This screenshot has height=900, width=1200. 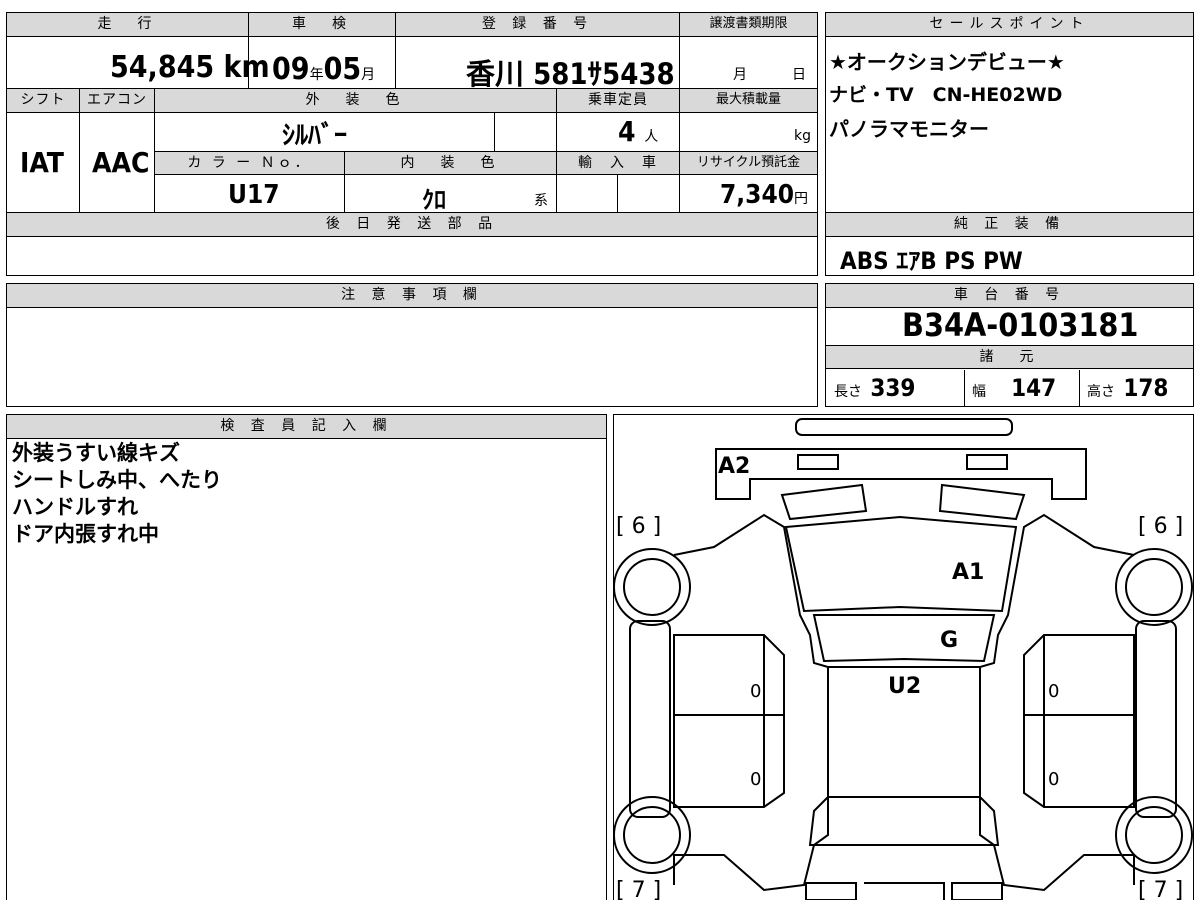 I want to click on damage-mark-u2: U2, so click(x=904, y=686).